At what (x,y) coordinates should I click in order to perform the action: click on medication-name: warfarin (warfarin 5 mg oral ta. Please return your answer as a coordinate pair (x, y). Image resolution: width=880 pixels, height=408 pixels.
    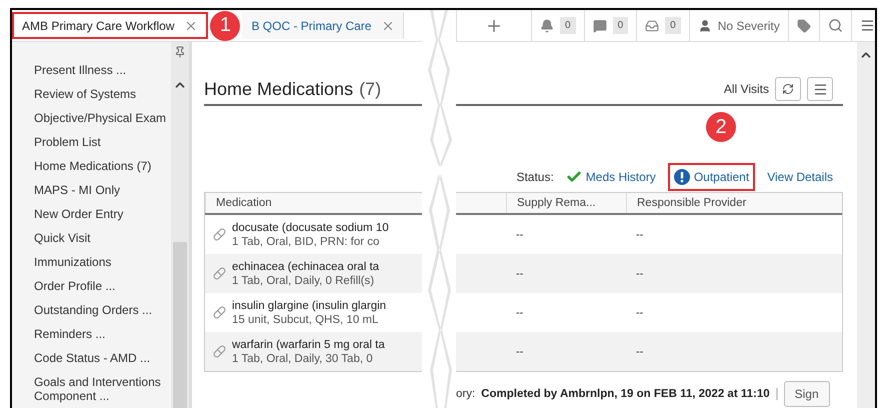
    Looking at the image, I should click on (308, 344).